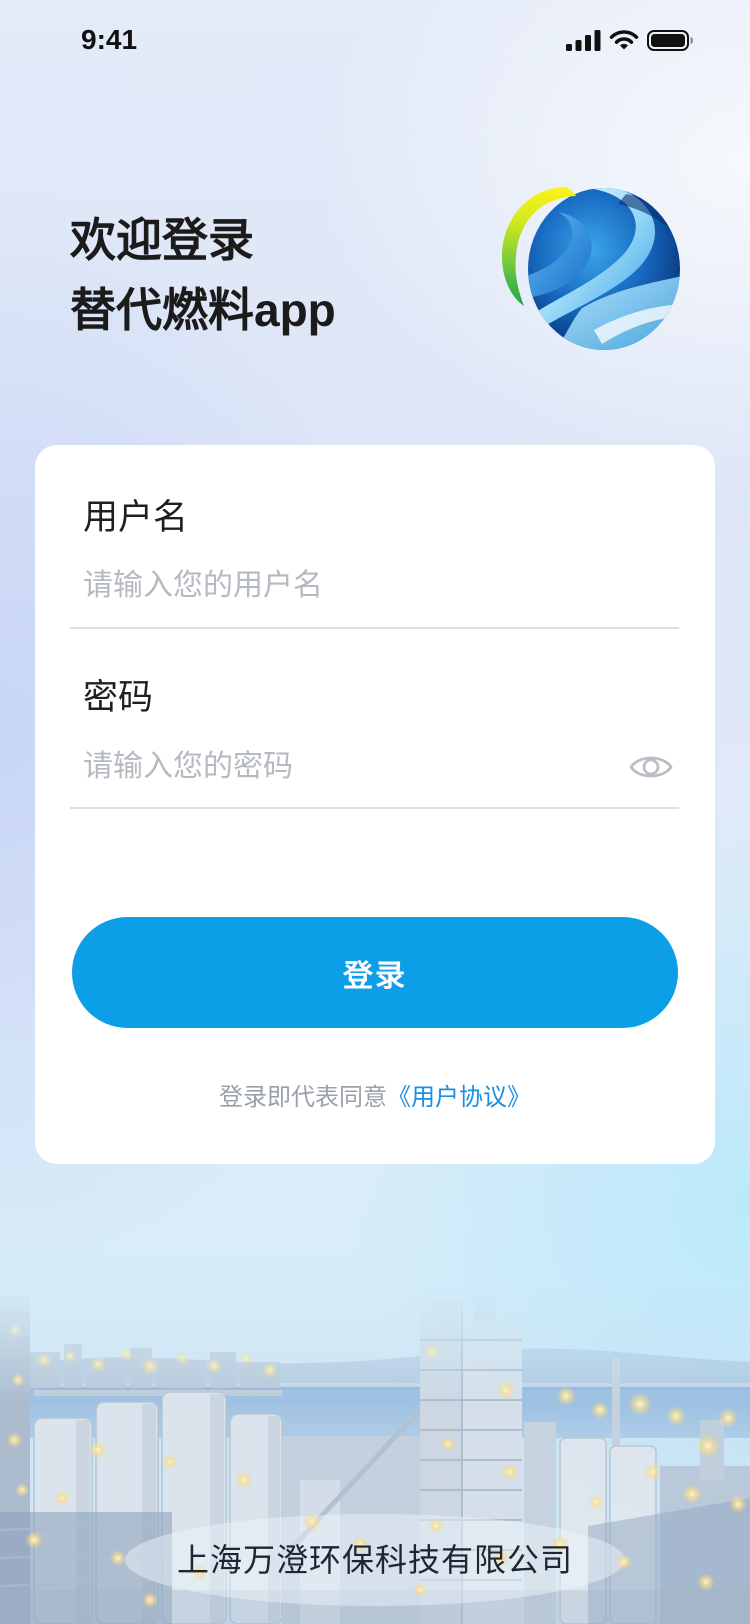 The height and width of the screenshot is (1624, 750). I want to click on login-button: 登录, so click(375, 972).